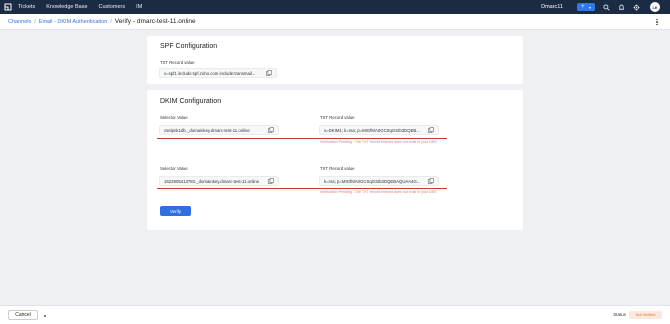  I want to click on app-logo-icon, so click(7, 7).